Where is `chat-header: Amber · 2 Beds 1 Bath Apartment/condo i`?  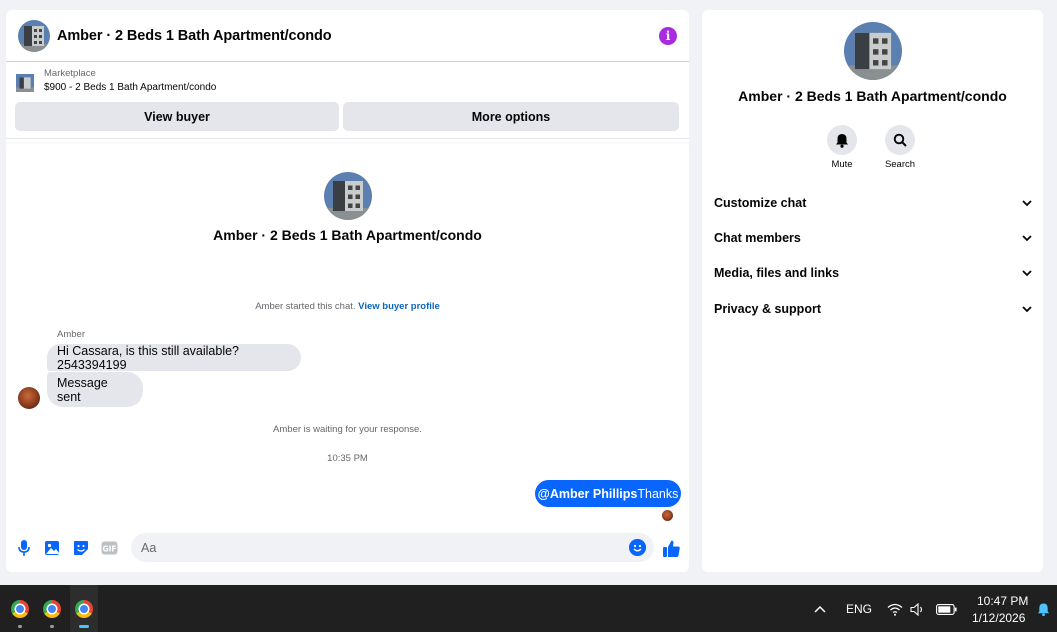
chat-header: Amber · 2 Beds 1 Bath Apartment/condo i is located at coordinates (347, 36).